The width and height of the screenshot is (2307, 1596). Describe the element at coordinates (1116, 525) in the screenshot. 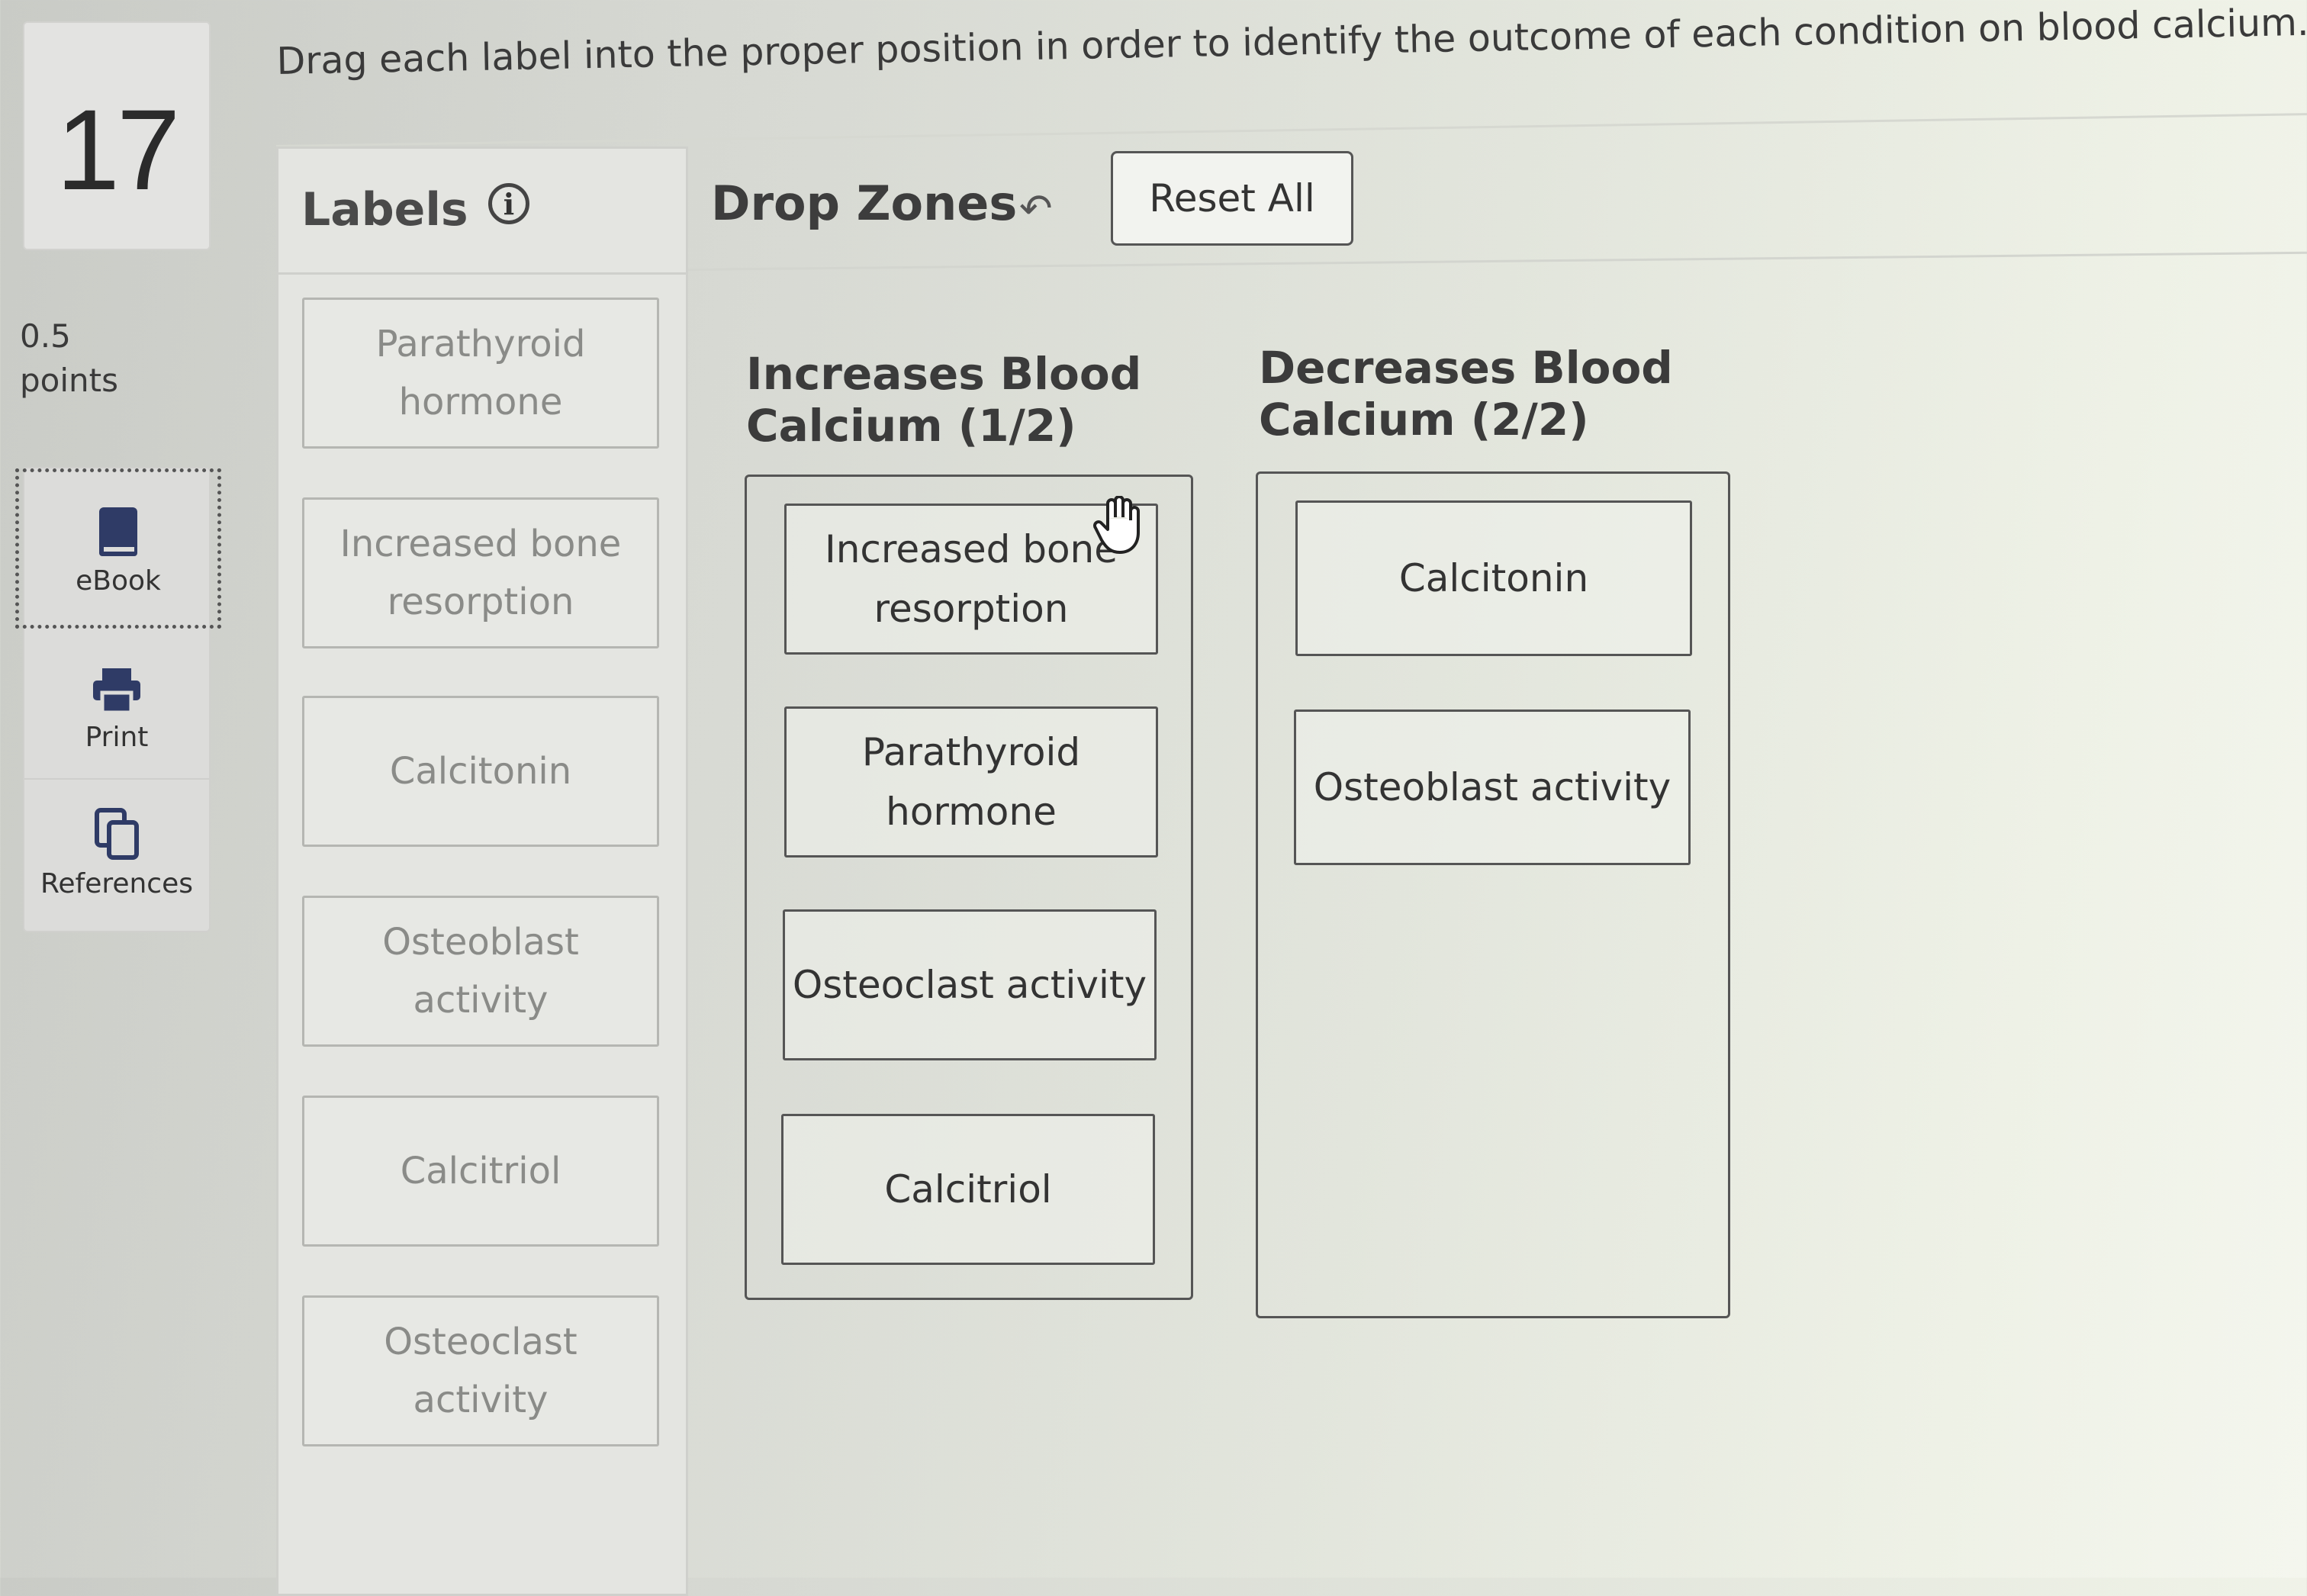

I see `hand-cursor-icon` at that location.